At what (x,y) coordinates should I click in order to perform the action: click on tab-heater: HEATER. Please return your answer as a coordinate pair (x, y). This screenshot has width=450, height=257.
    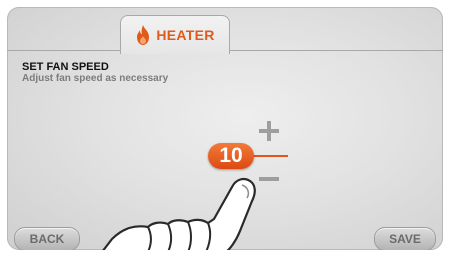
    Looking at the image, I should click on (175, 34).